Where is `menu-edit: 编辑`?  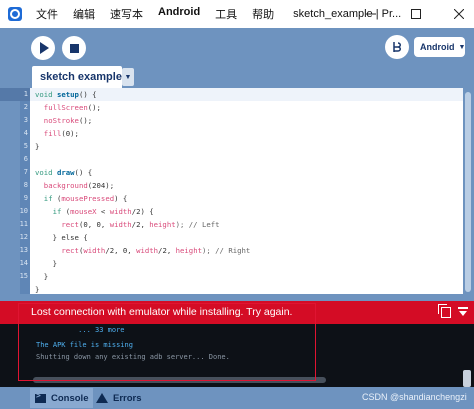 menu-edit: 编辑 is located at coordinates (84, 14).